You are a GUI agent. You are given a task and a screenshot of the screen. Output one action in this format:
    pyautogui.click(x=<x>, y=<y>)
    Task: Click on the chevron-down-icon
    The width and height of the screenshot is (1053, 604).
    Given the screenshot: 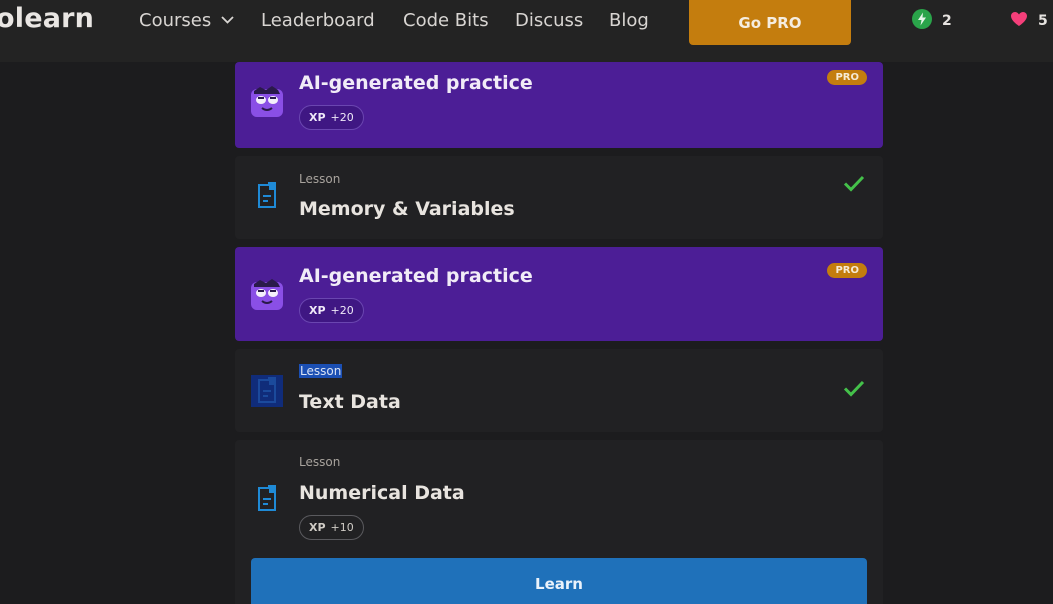 What is the action you would take?
    pyautogui.click(x=227, y=20)
    